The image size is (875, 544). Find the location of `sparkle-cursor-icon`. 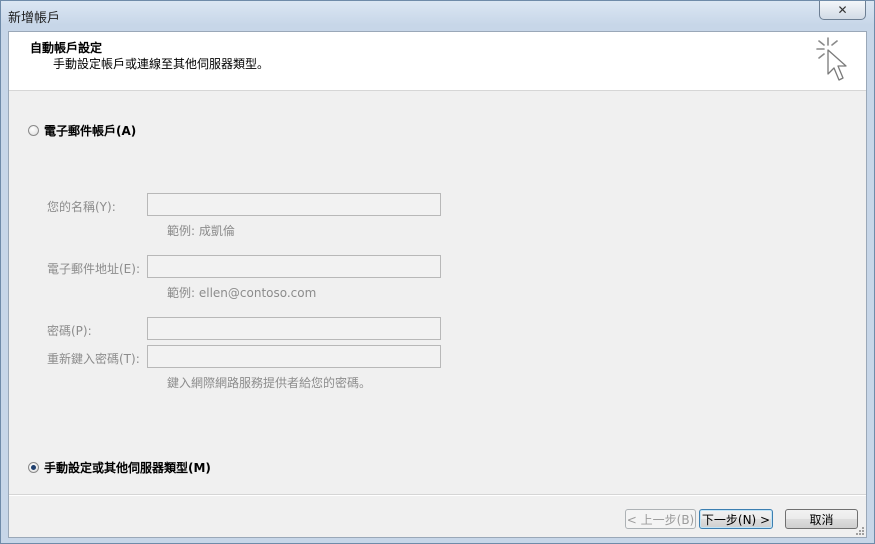

sparkle-cursor-icon is located at coordinates (831, 59).